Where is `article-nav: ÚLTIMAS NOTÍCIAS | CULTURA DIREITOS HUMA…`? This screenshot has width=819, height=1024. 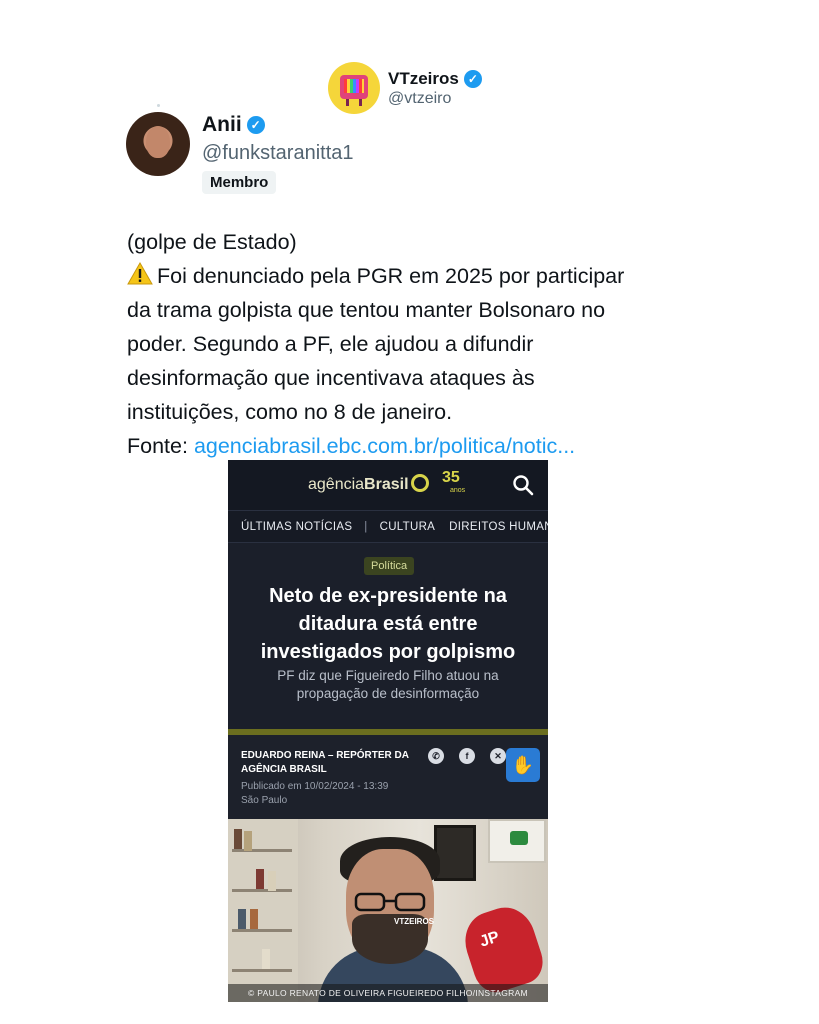 article-nav: ÚLTIMAS NOTÍCIAS | CULTURA DIREITOS HUMA… is located at coordinates (388, 526).